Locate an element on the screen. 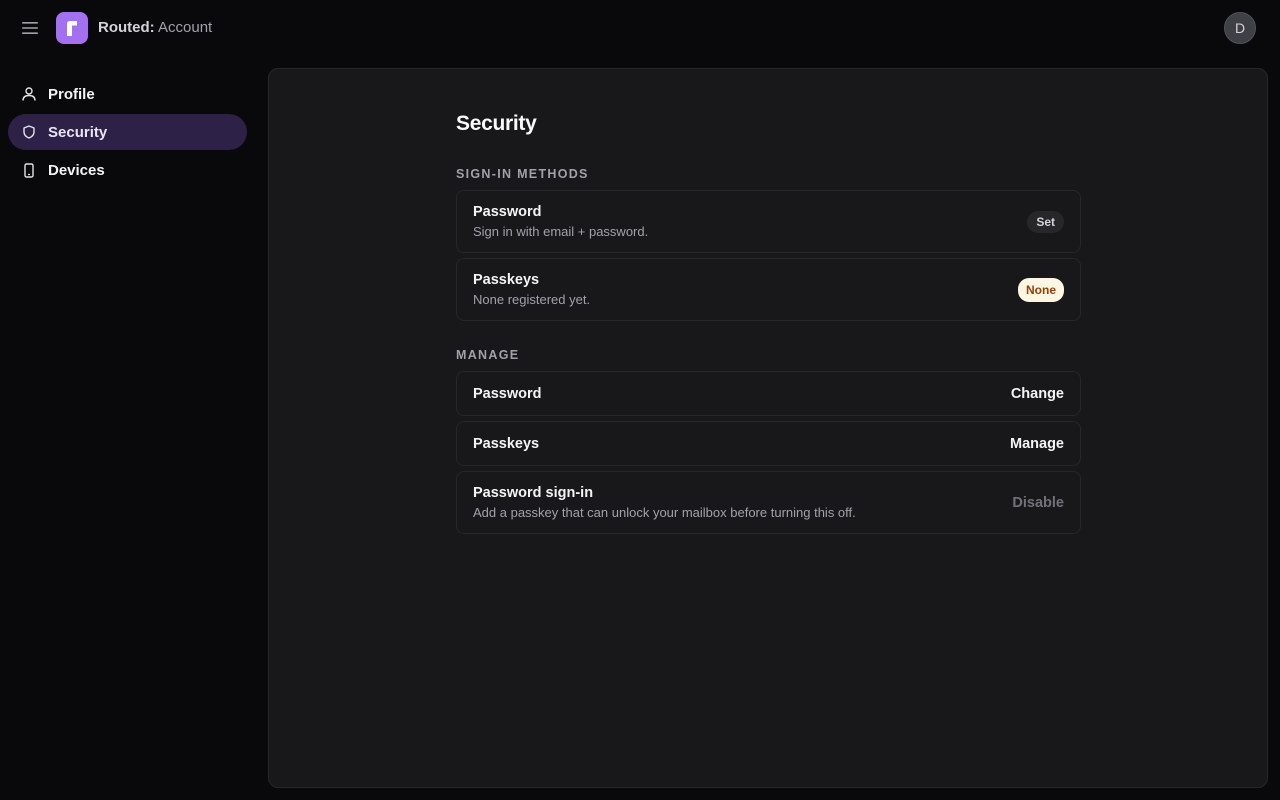 The image size is (1280, 800). app-brand: Routed: is located at coordinates (126, 27).